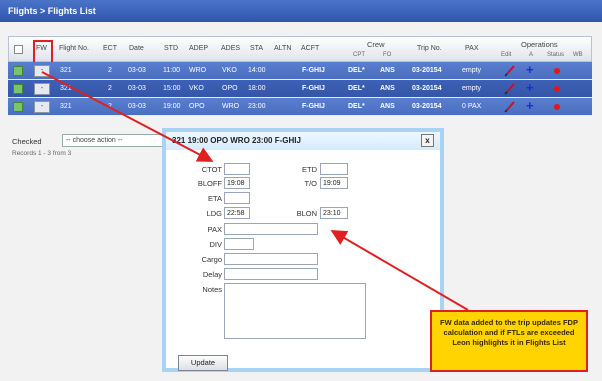 This screenshot has height=381, width=602. I want to click on update-button: Update, so click(203, 363).